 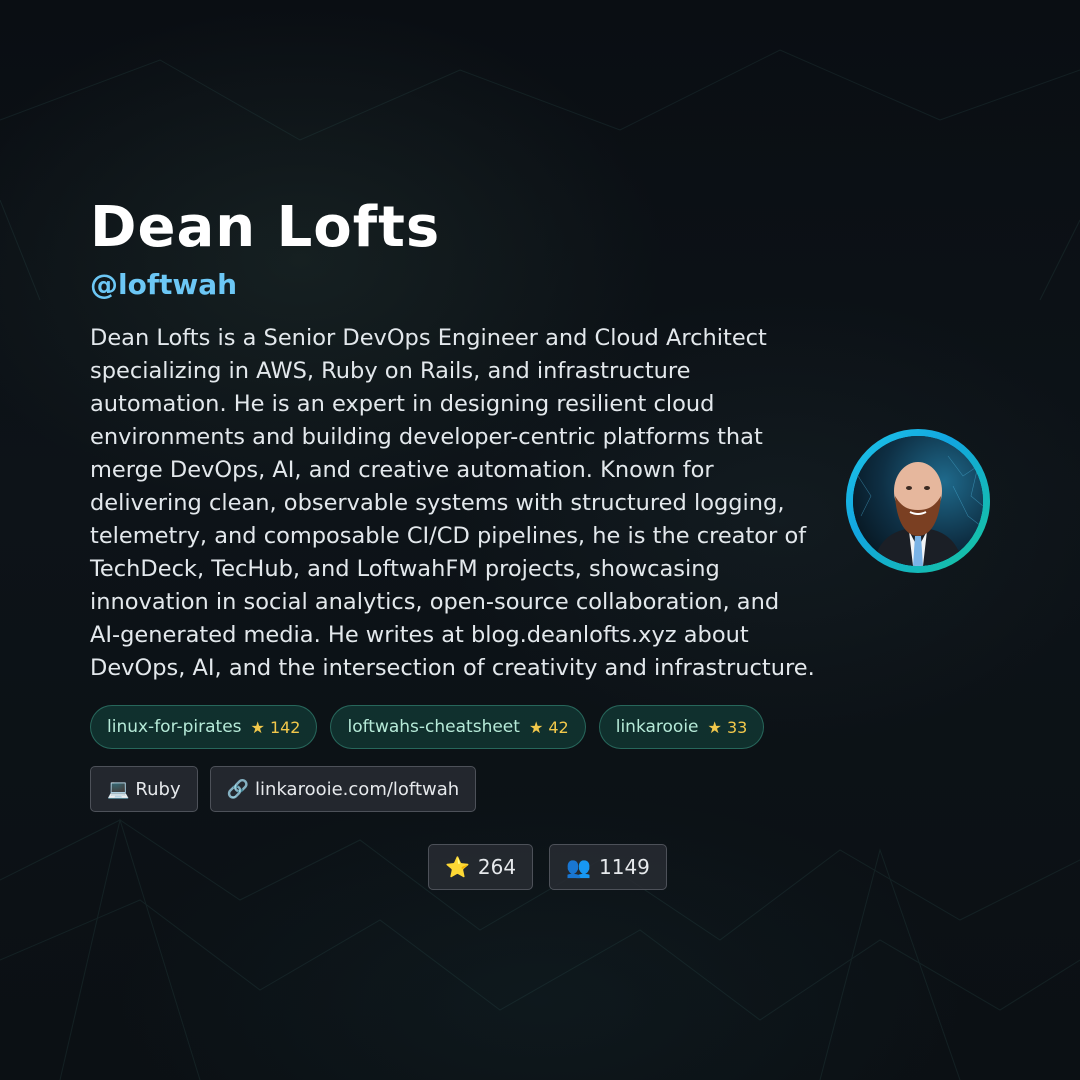 I want to click on website-link-label: linkarooie.com/loftwah, so click(x=357, y=789).